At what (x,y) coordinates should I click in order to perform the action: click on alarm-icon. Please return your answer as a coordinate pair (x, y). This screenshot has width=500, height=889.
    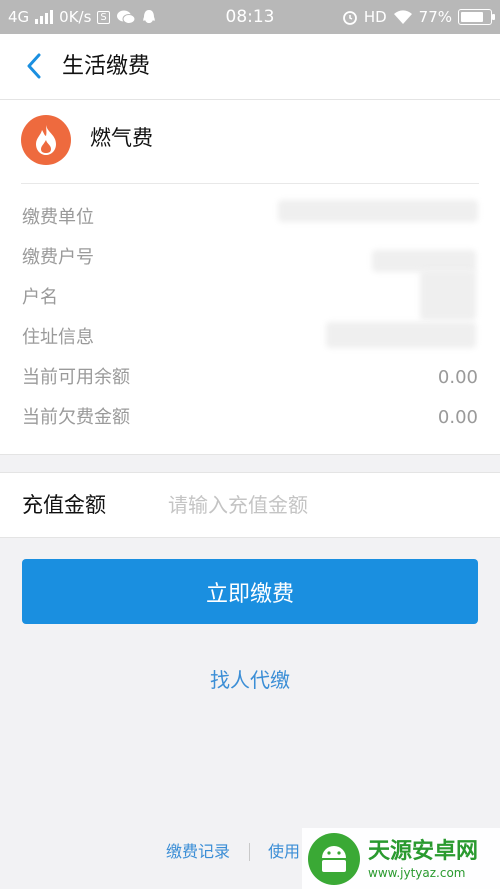
    Looking at the image, I should click on (349, 18).